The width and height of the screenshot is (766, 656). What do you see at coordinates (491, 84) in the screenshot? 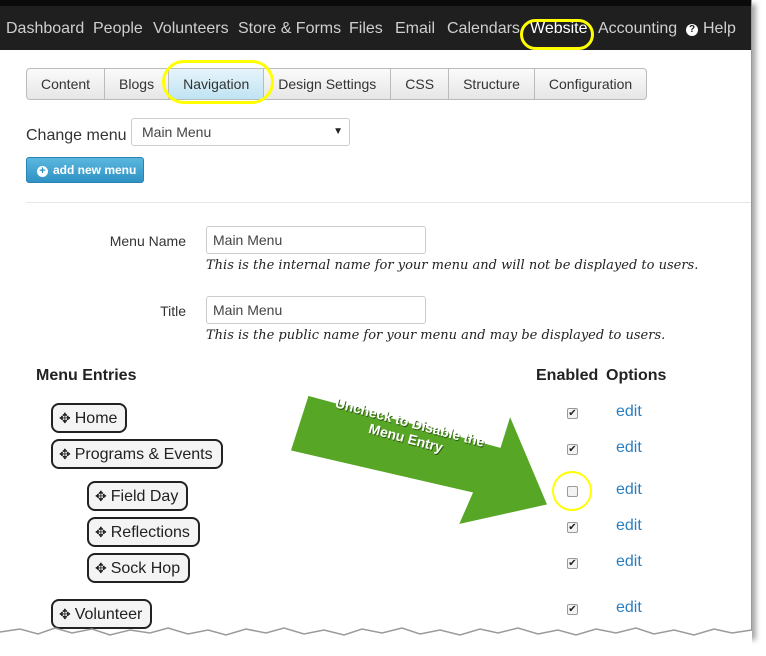
I see `tab-structure: Structure` at bounding box center [491, 84].